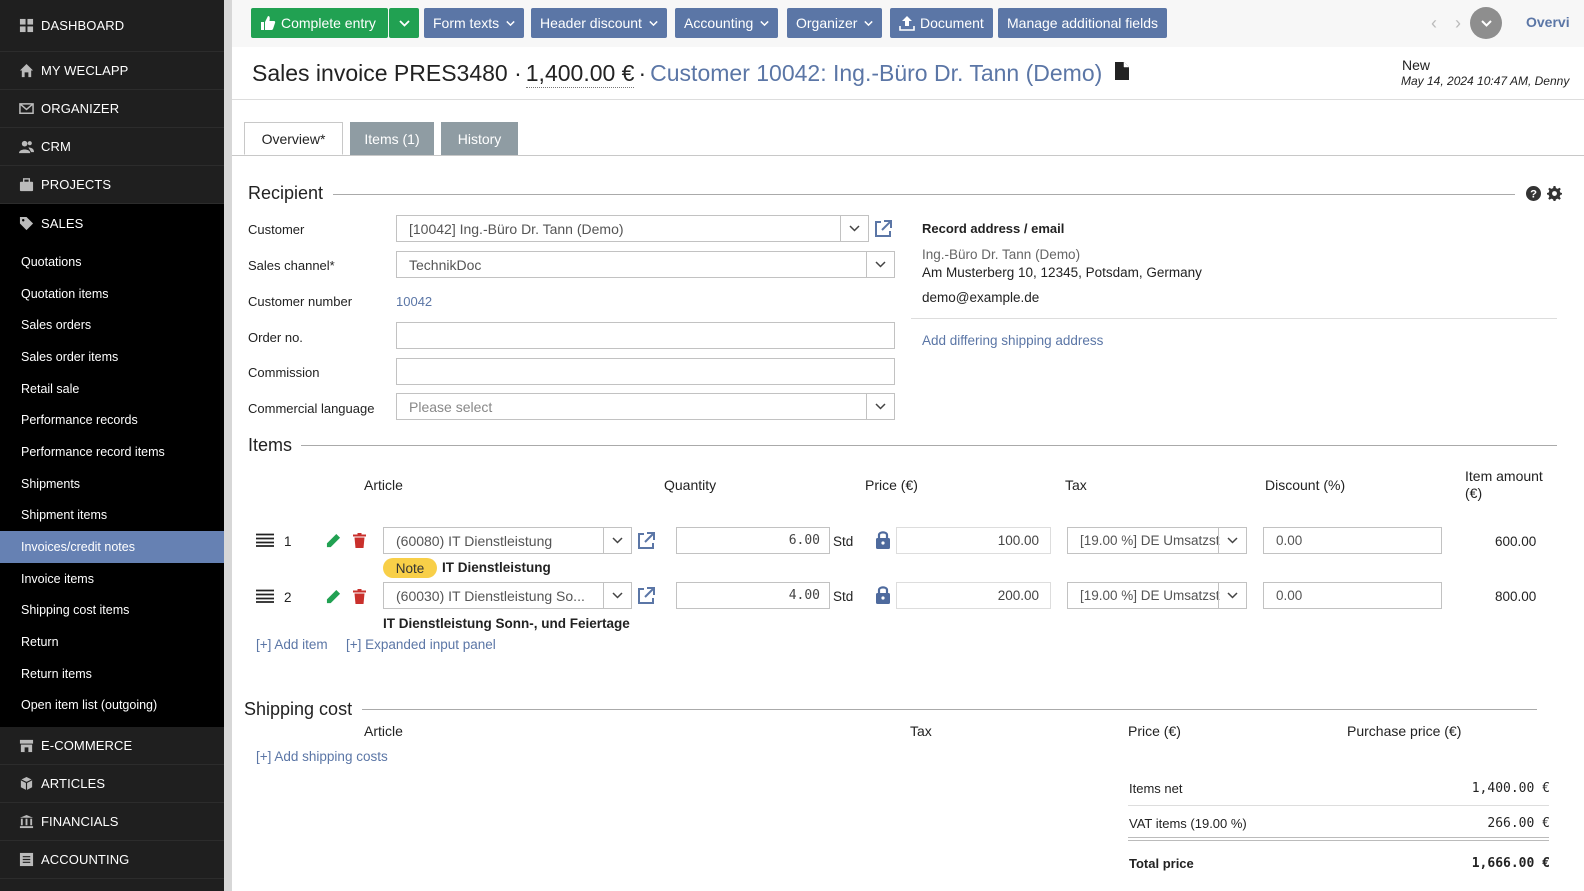 This screenshot has width=1584, height=891. I want to click on invoice-amount: 1,400.00 €, so click(580, 74).